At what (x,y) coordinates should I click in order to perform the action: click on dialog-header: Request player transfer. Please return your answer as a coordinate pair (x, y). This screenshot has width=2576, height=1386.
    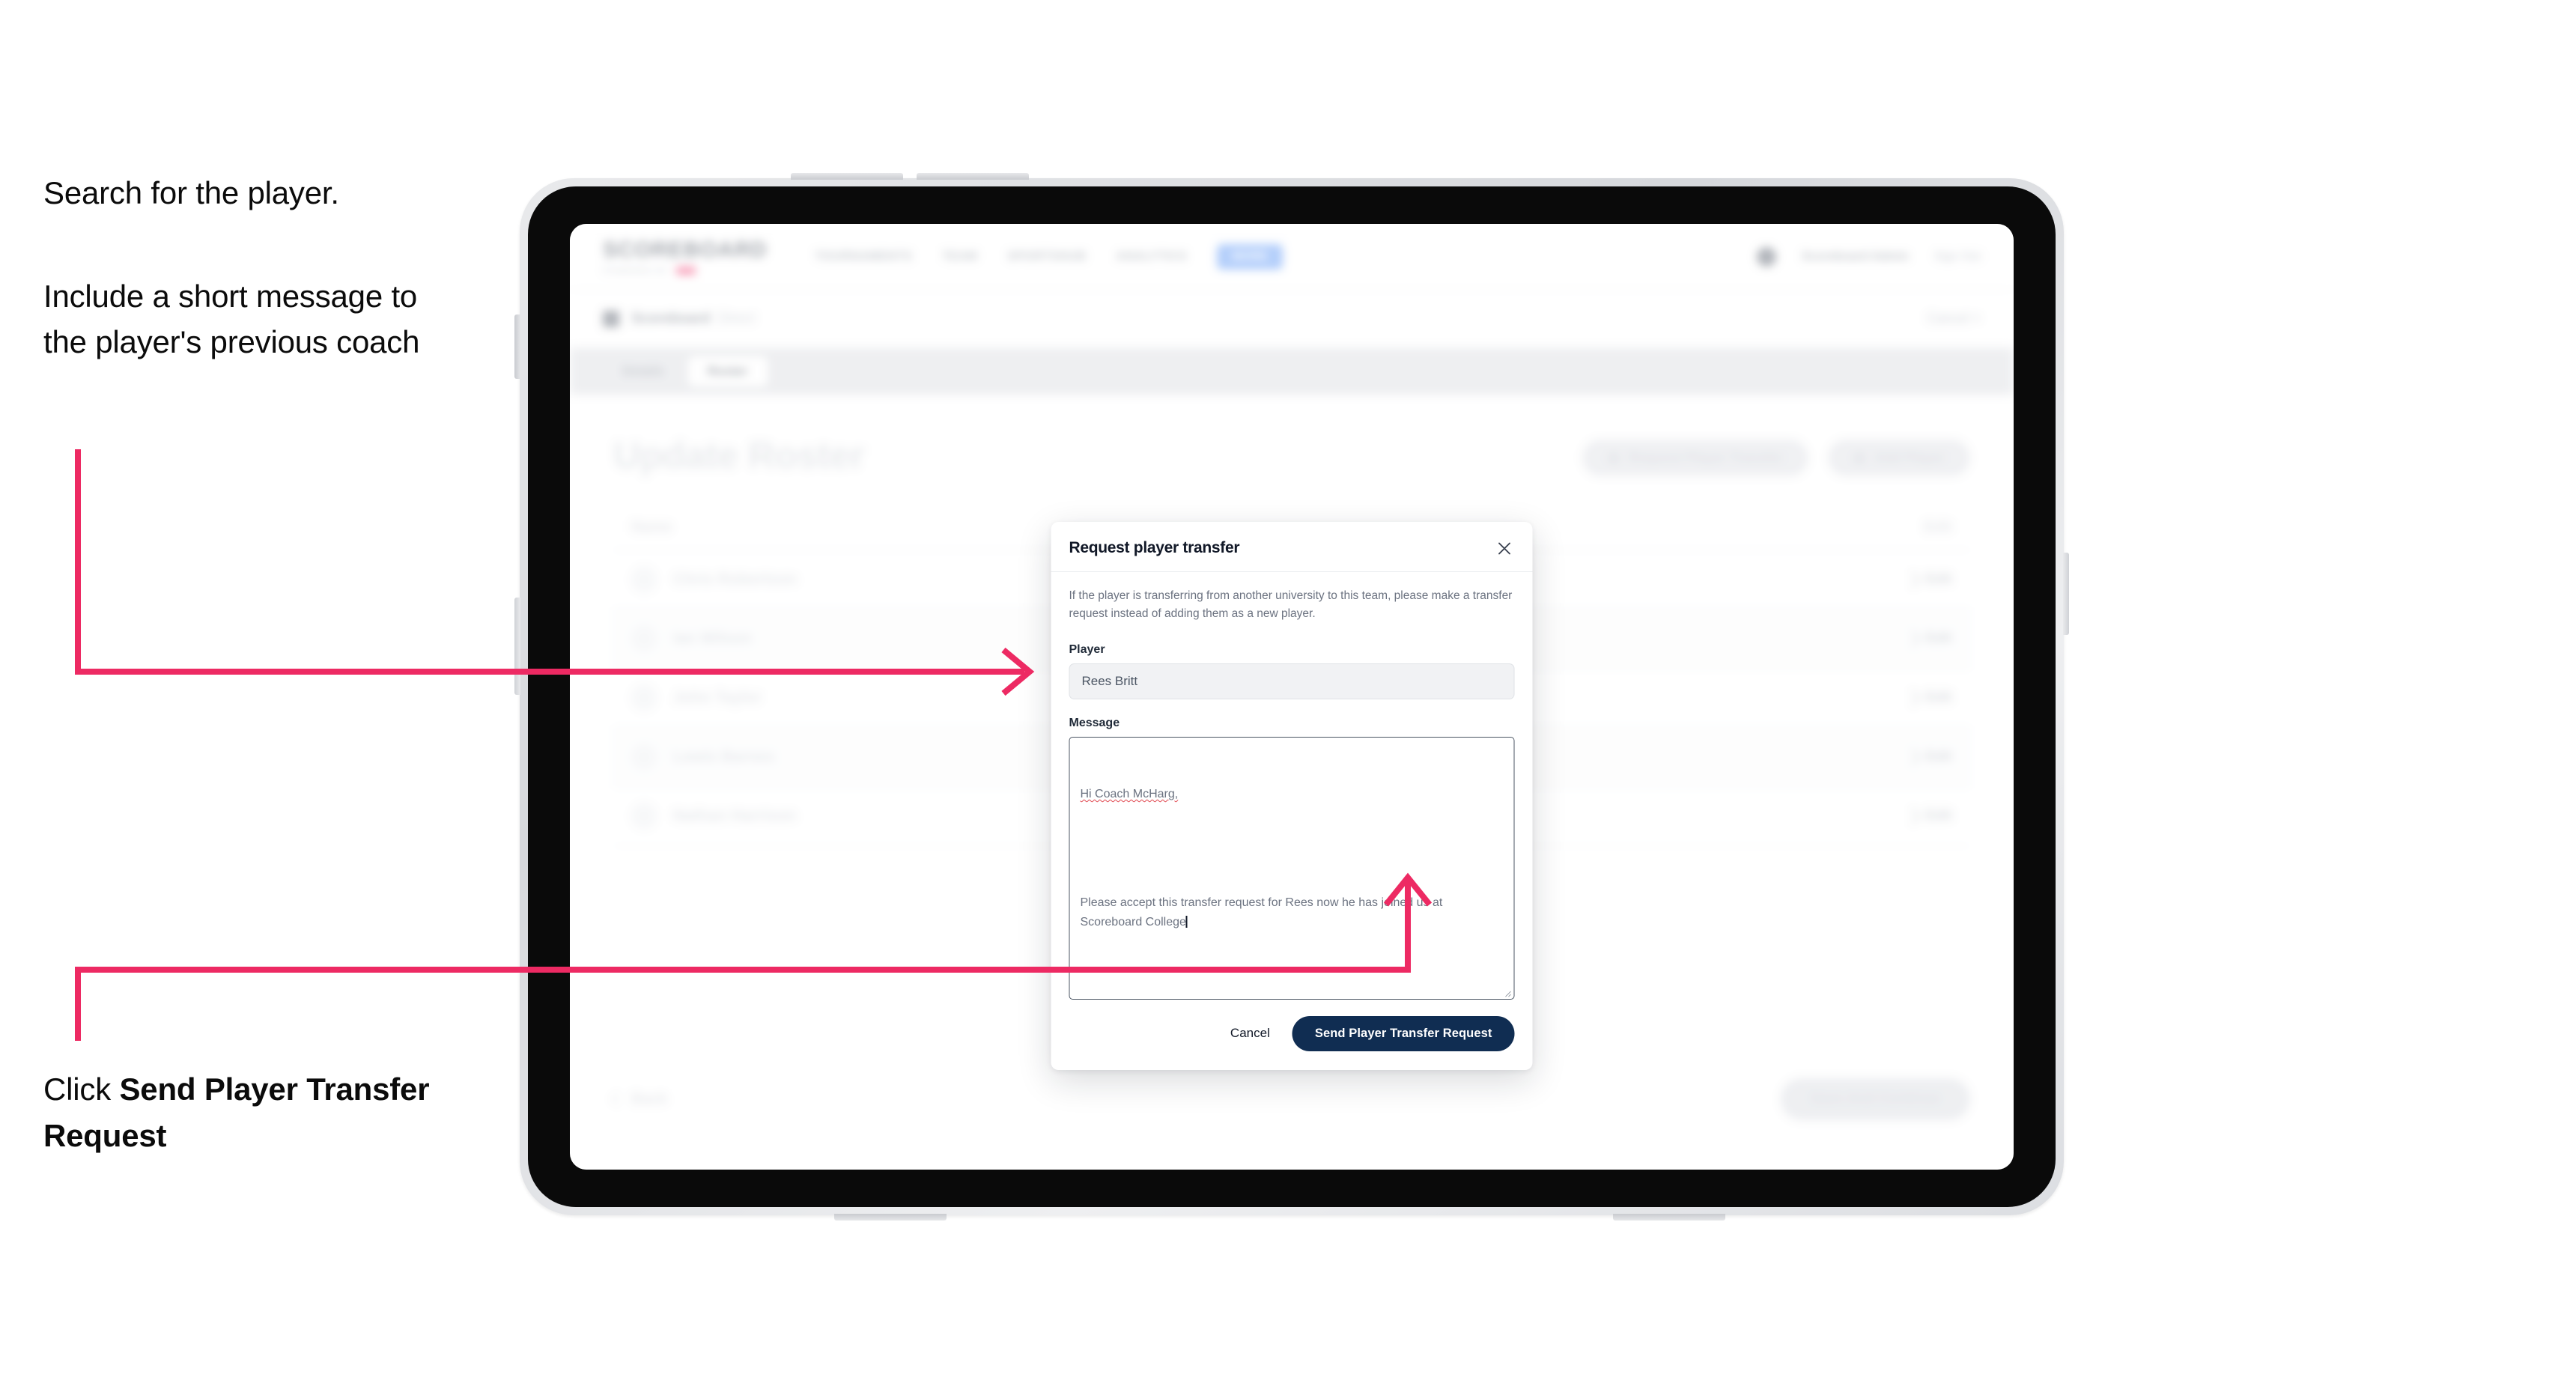
    Looking at the image, I should click on (1292, 547).